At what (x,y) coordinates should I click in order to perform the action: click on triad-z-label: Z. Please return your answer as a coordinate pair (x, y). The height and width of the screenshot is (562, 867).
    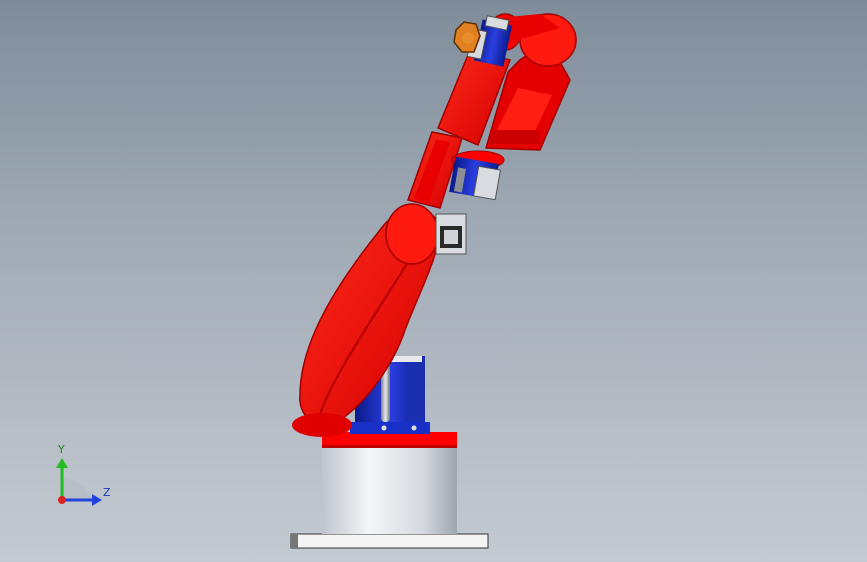
    Looking at the image, I should click on (107, 492).